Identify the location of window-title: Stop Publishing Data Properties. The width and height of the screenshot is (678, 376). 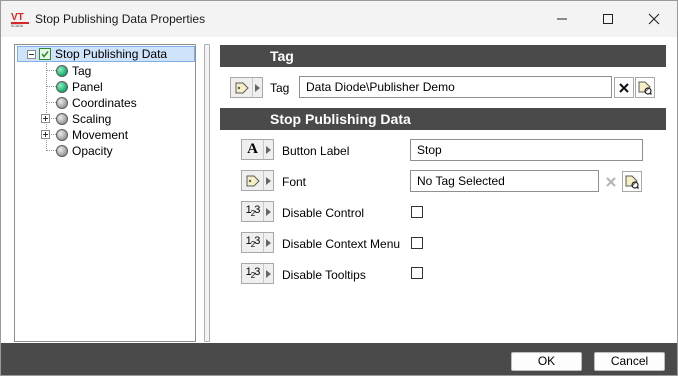
(120, 19).